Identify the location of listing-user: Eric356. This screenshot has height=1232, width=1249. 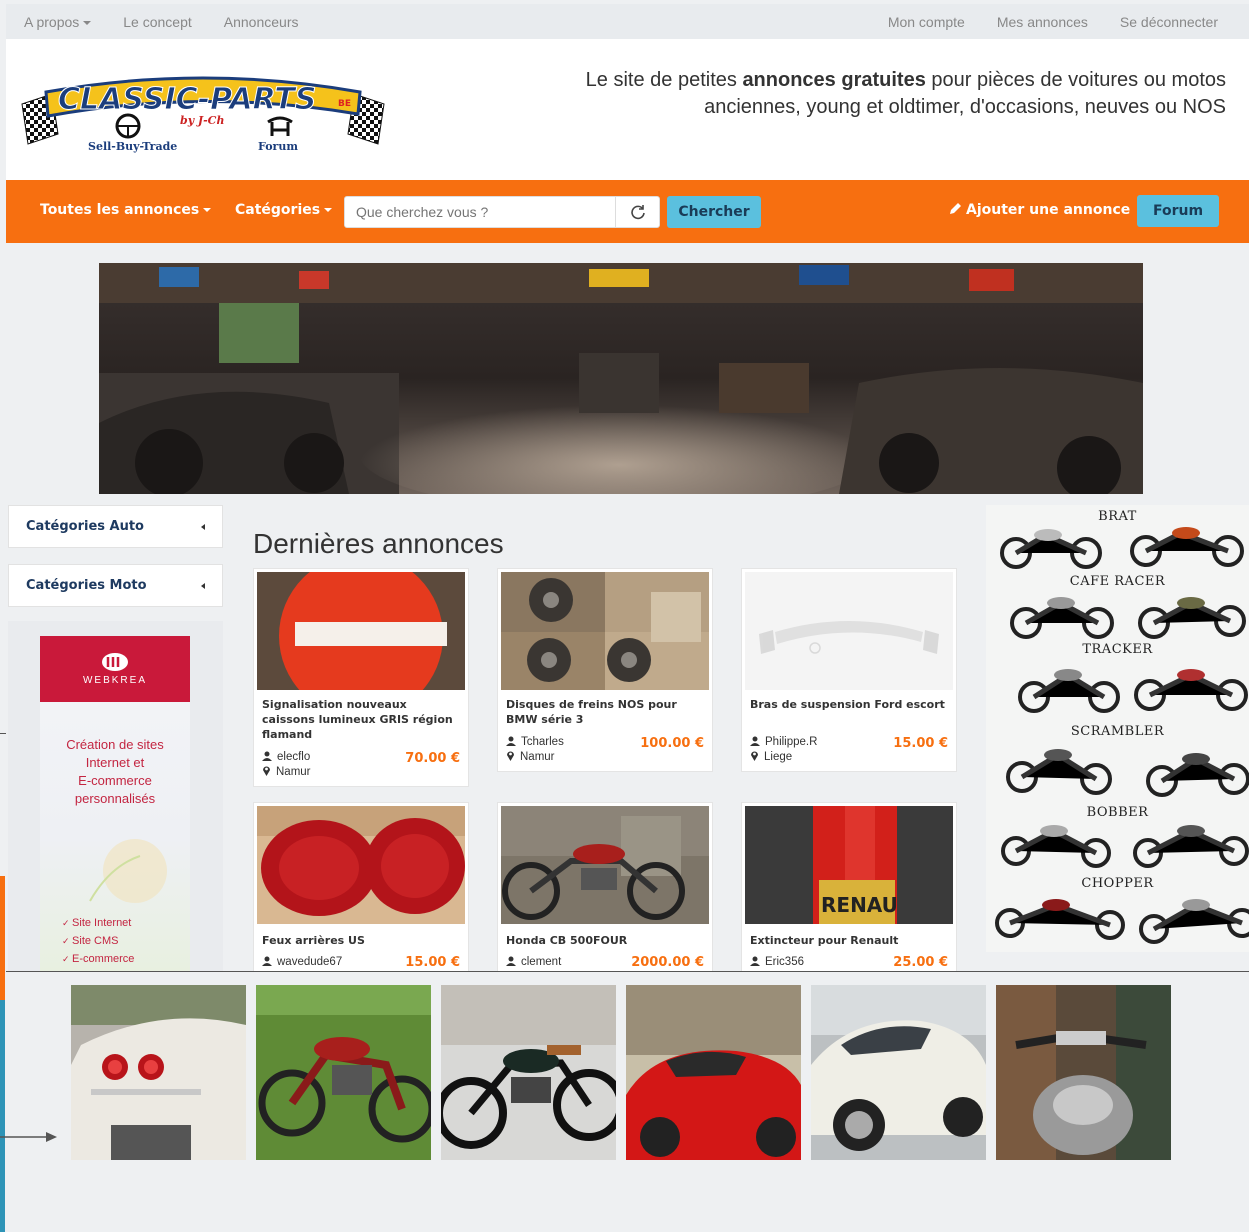
(777, 962).